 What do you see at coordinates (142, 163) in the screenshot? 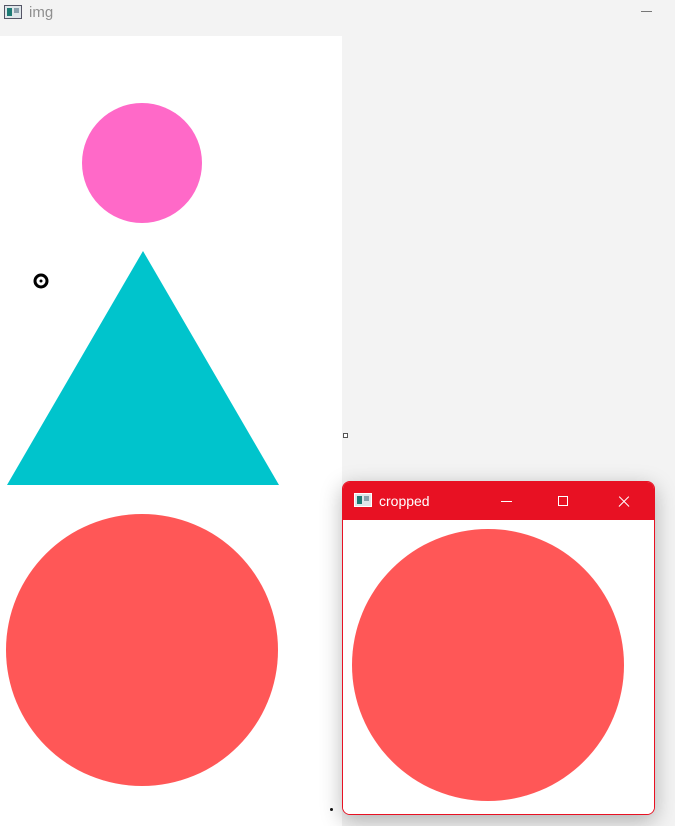
I see `pink-circle` at bounding box center [142, 163].